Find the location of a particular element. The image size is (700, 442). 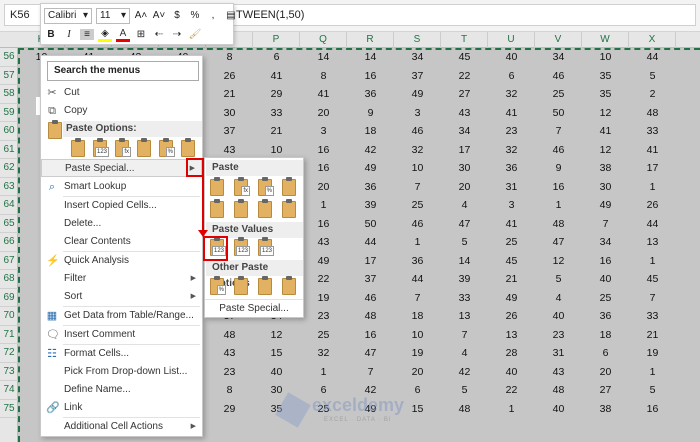

font-size-select: 11 ▾ is located at coordinates (113, 15).